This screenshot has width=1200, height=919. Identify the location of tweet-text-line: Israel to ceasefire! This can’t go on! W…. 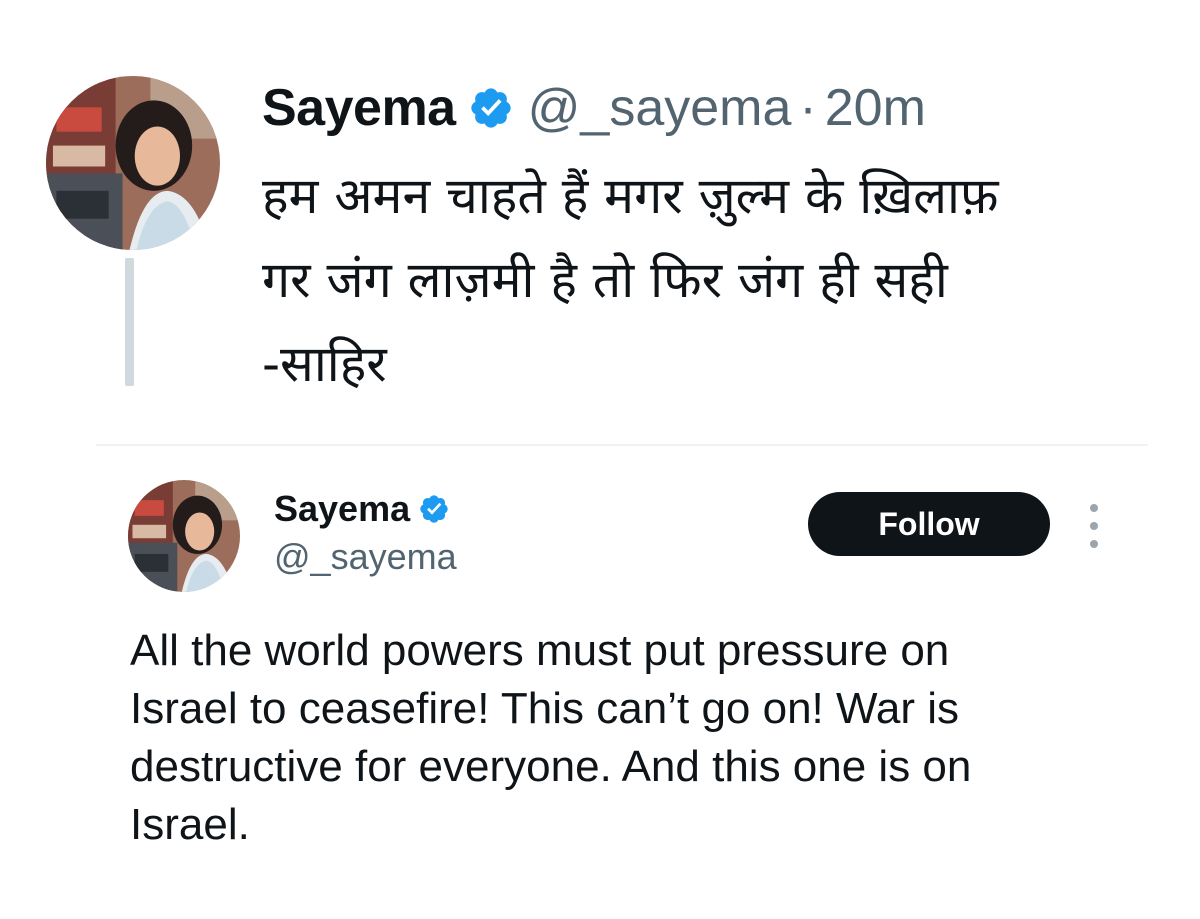
(545, 708).